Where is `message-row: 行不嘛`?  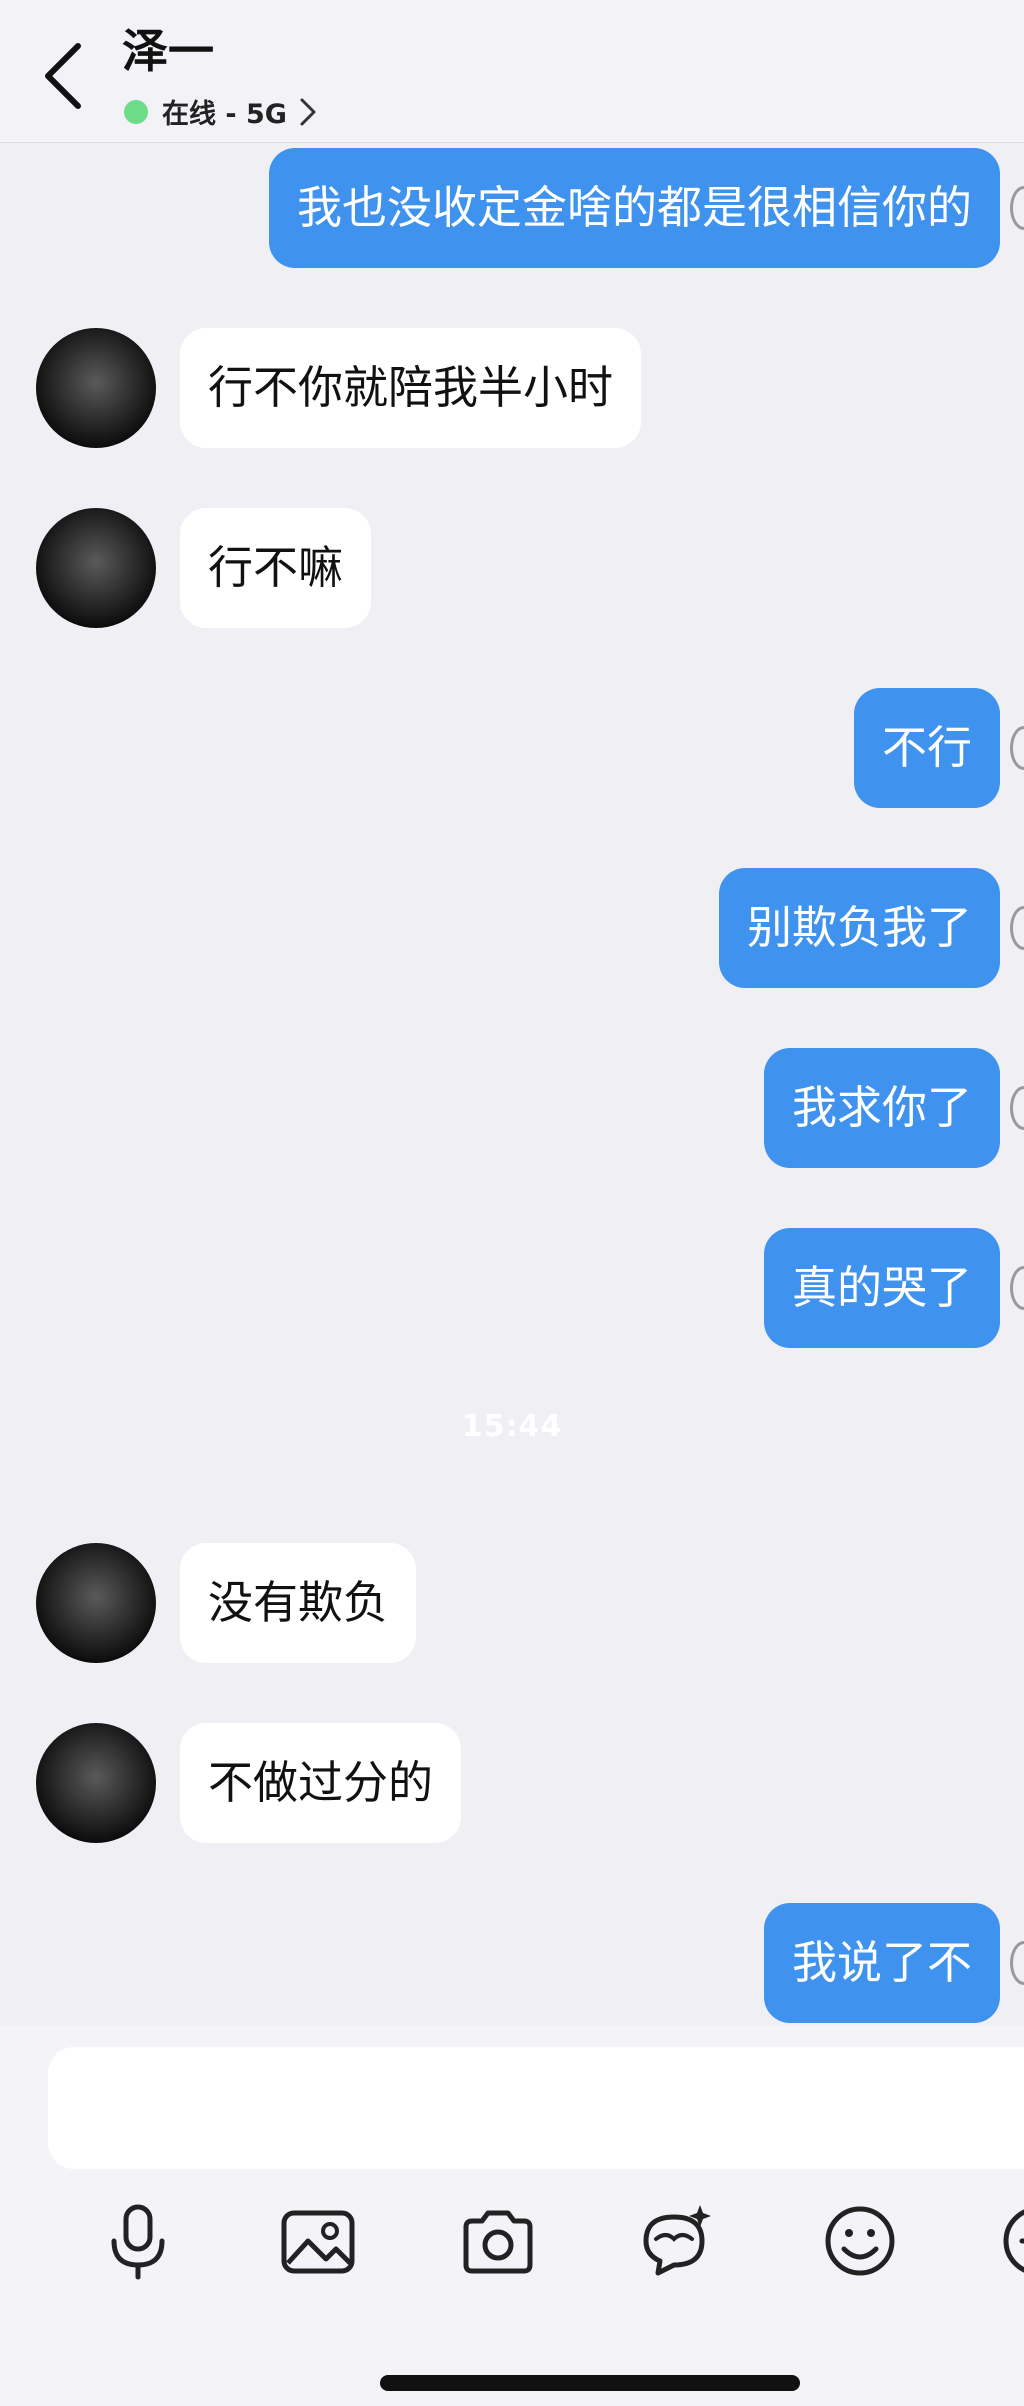 message-row: 行不嘛 is located at coordinates (512, 568).